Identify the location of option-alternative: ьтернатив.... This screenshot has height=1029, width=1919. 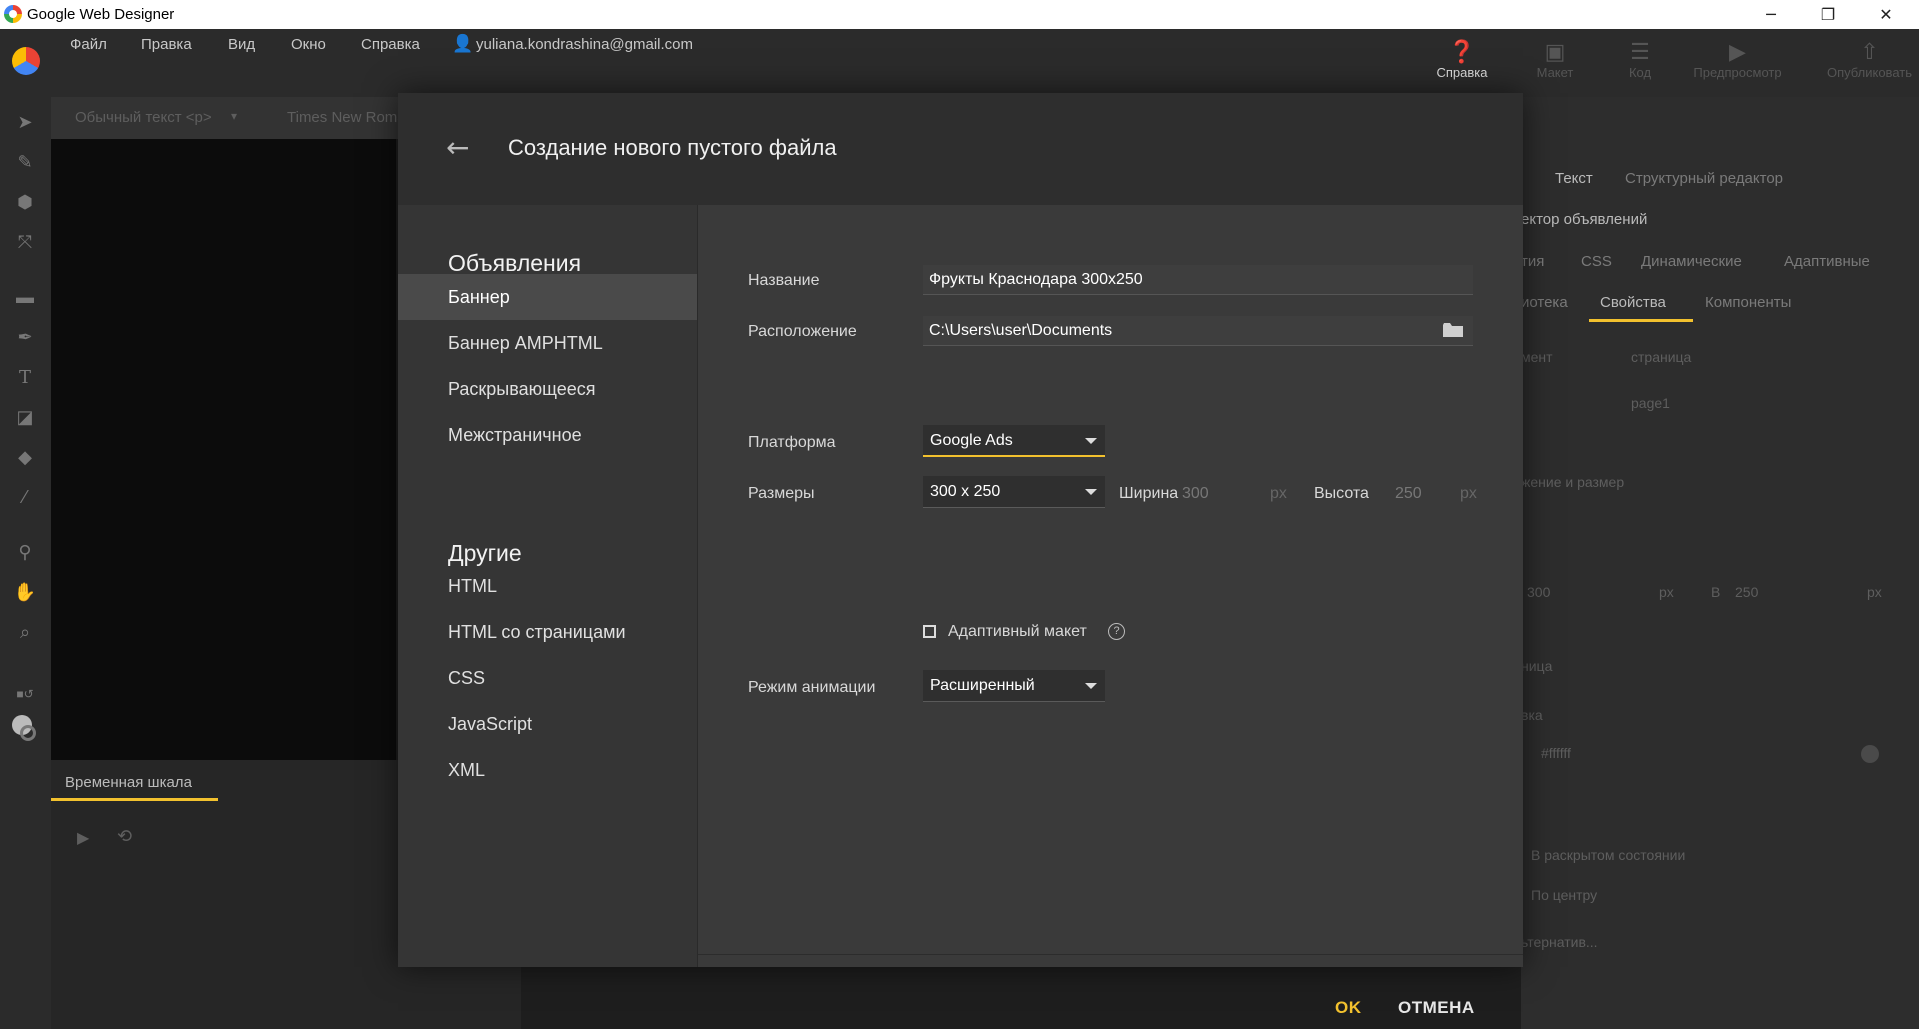
(1559, 942).